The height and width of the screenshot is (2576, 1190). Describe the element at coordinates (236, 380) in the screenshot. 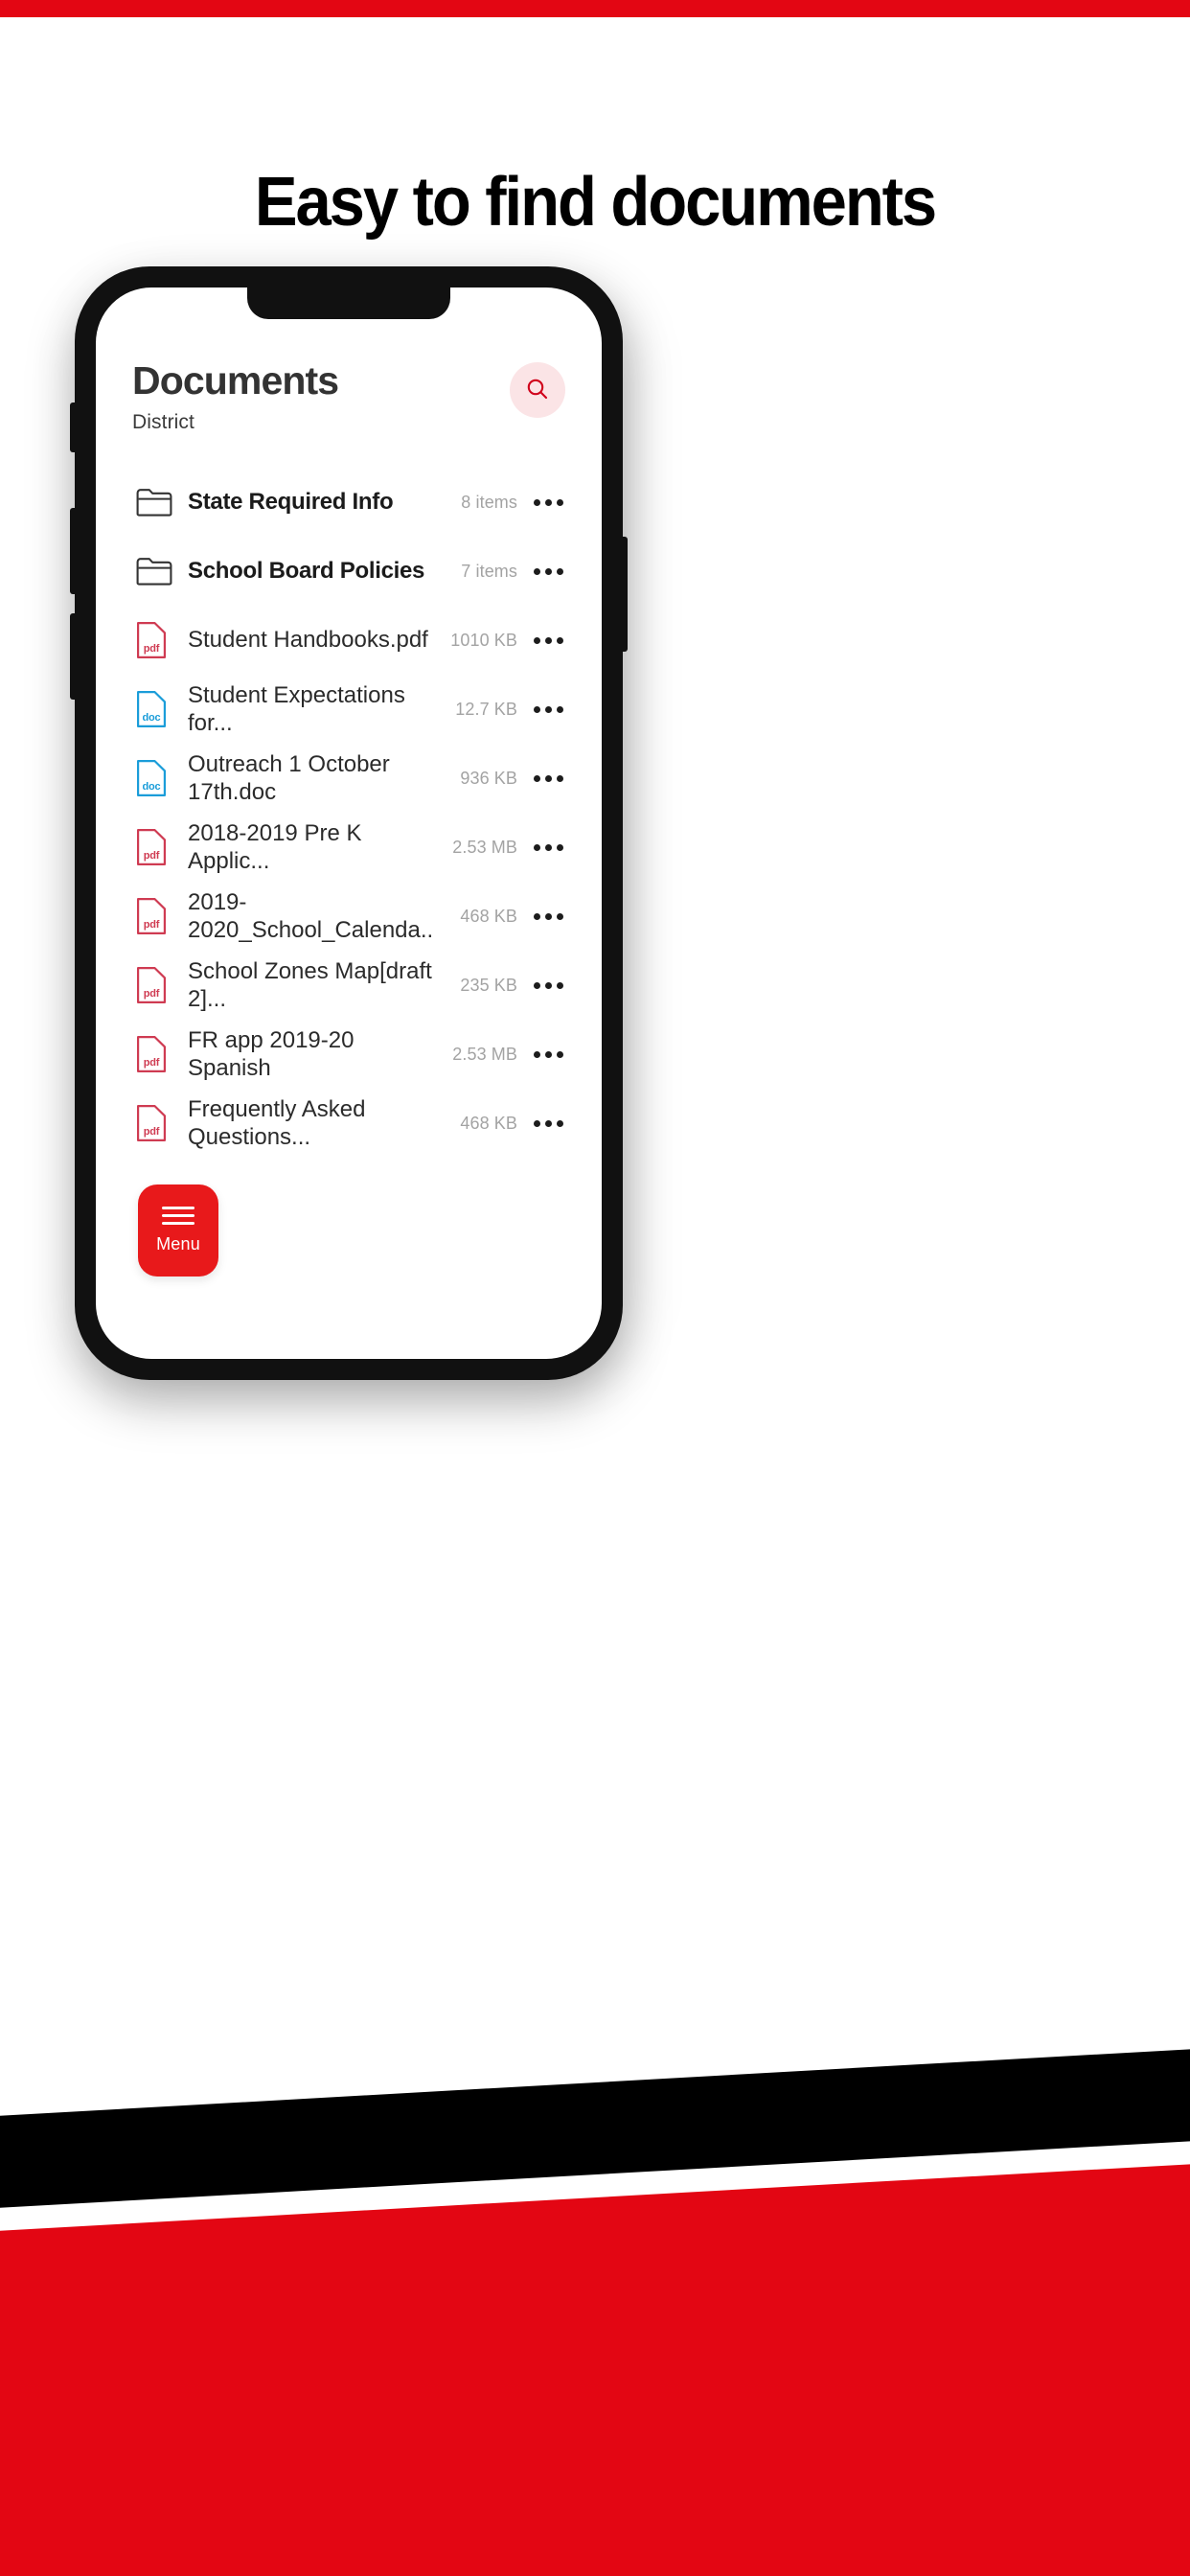

I see `documents-title: Documents` at that location.